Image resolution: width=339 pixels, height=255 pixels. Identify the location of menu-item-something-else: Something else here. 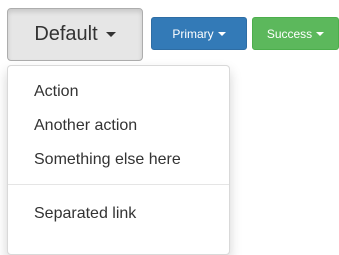
(118, 165).